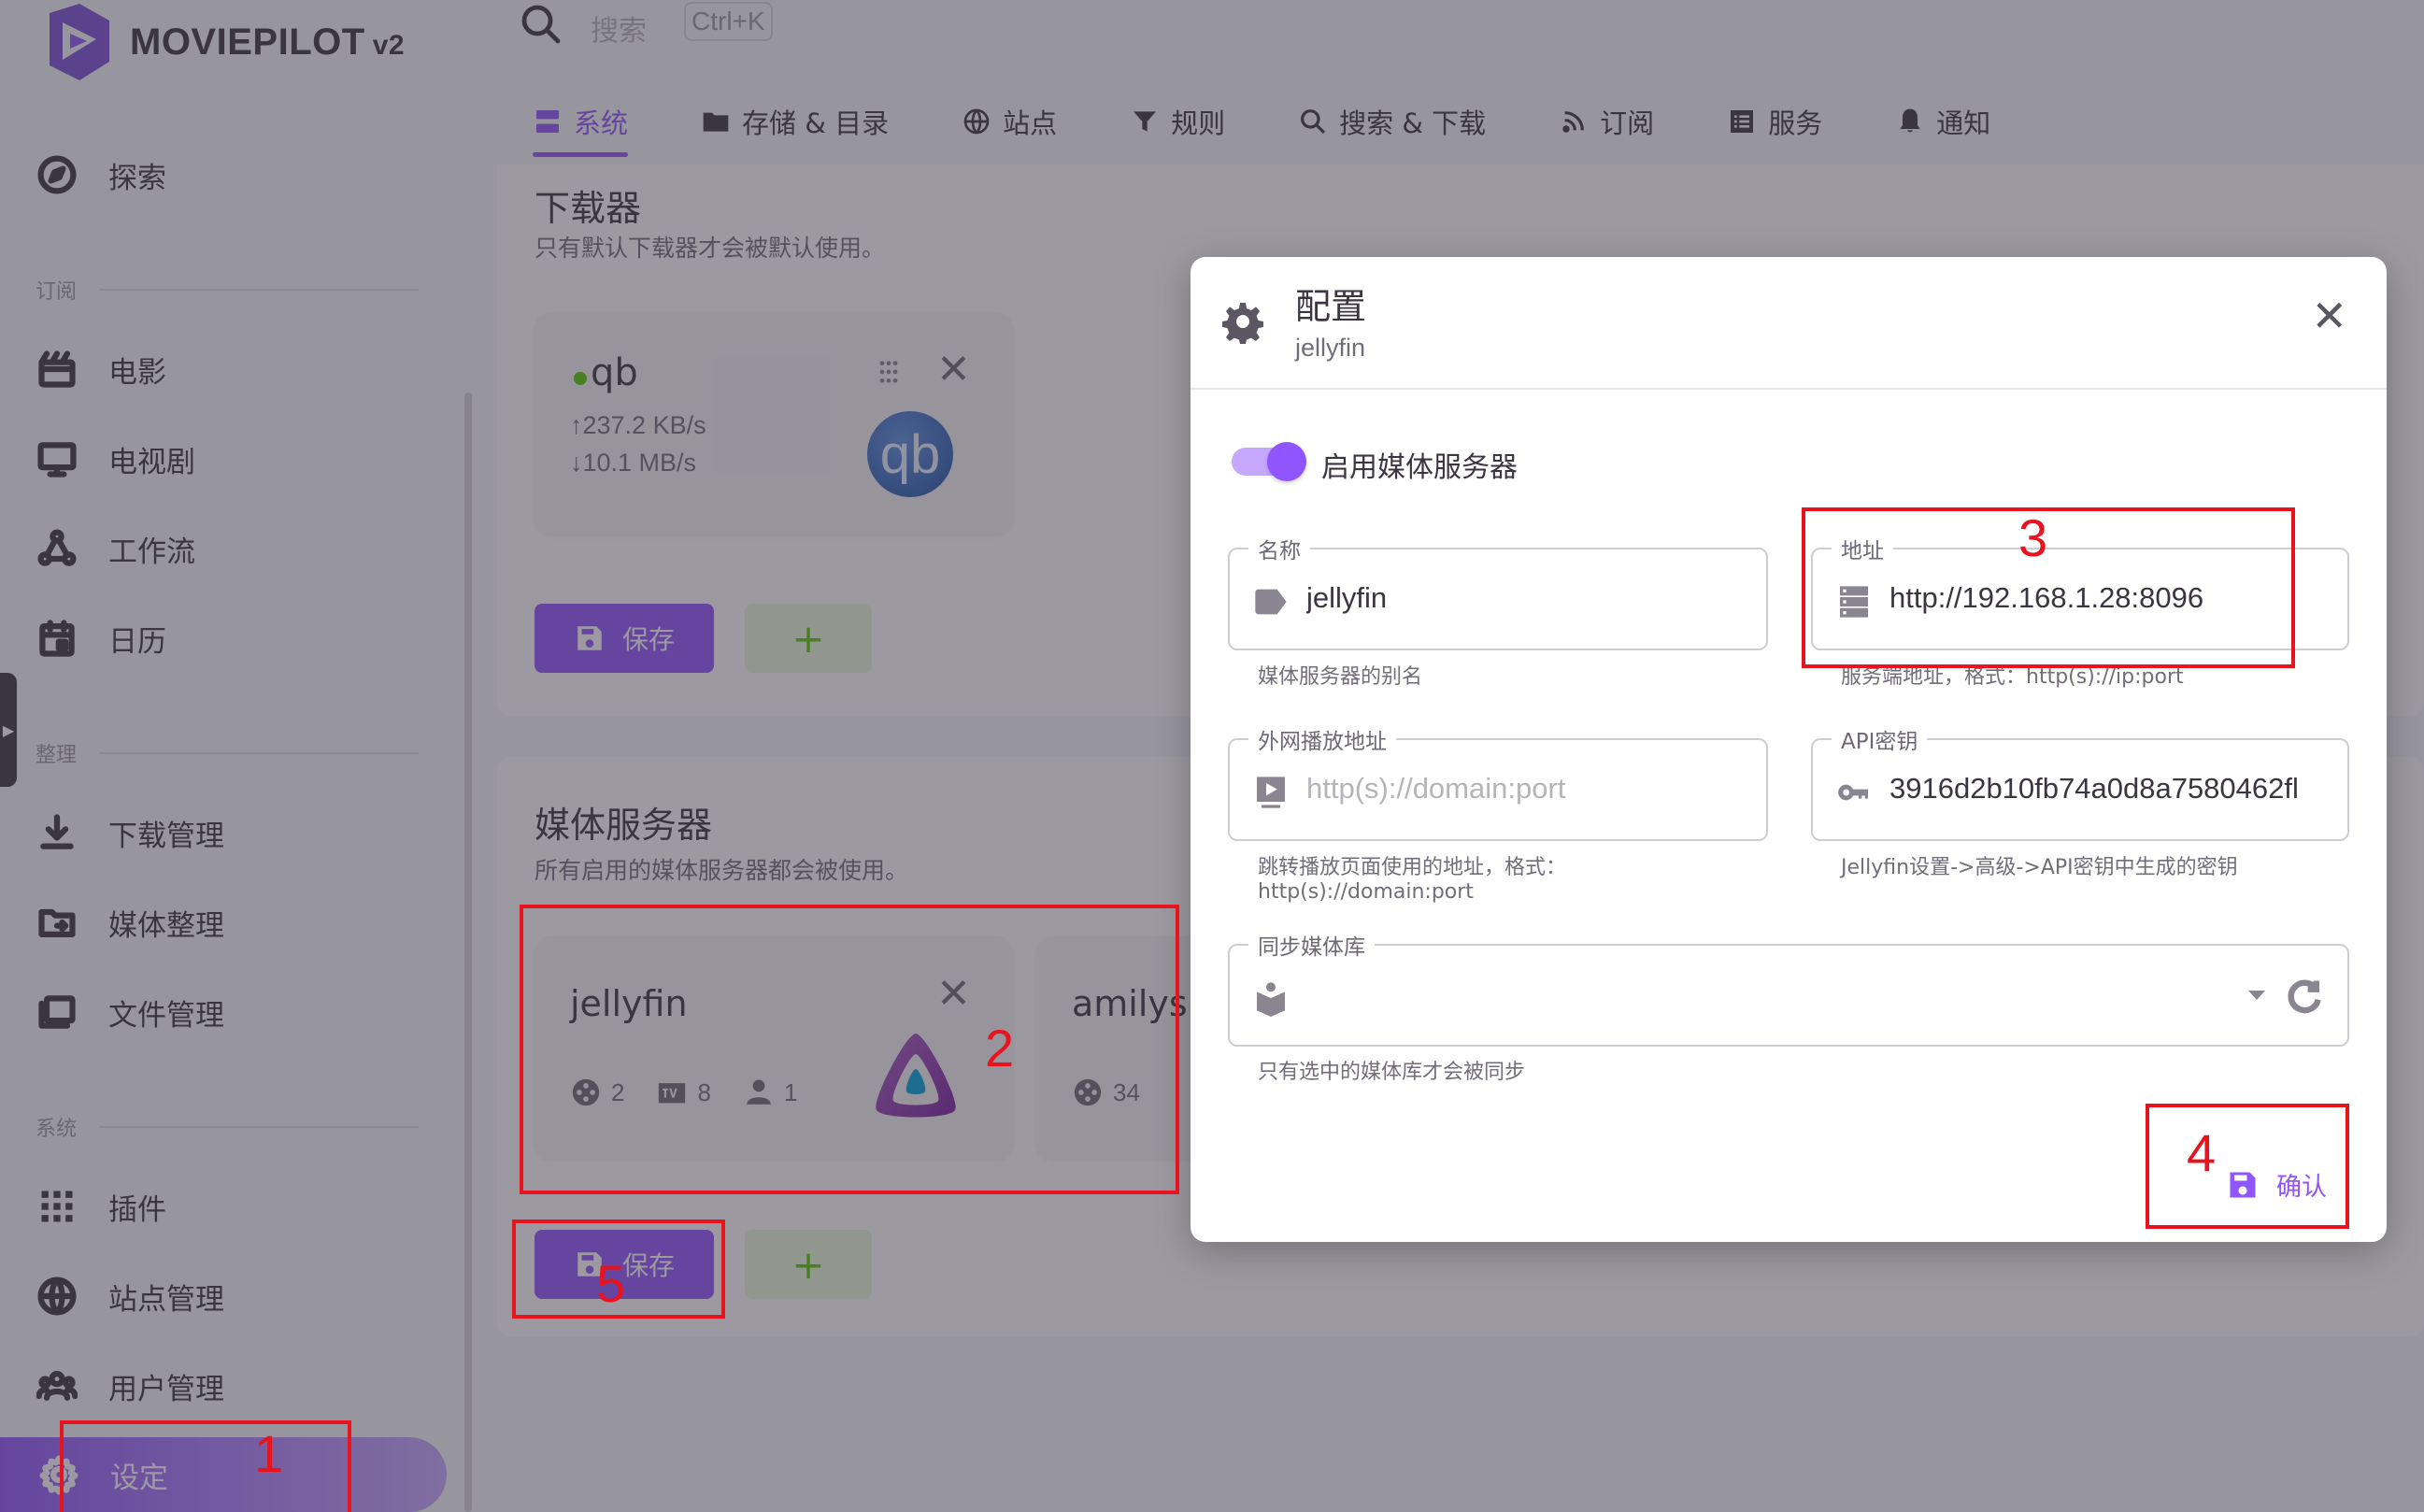 This screenshot has height=1512, width=2424. Describe the element at coordinates (1271, 999) in the screenshot. I see `library-icon` at that location.